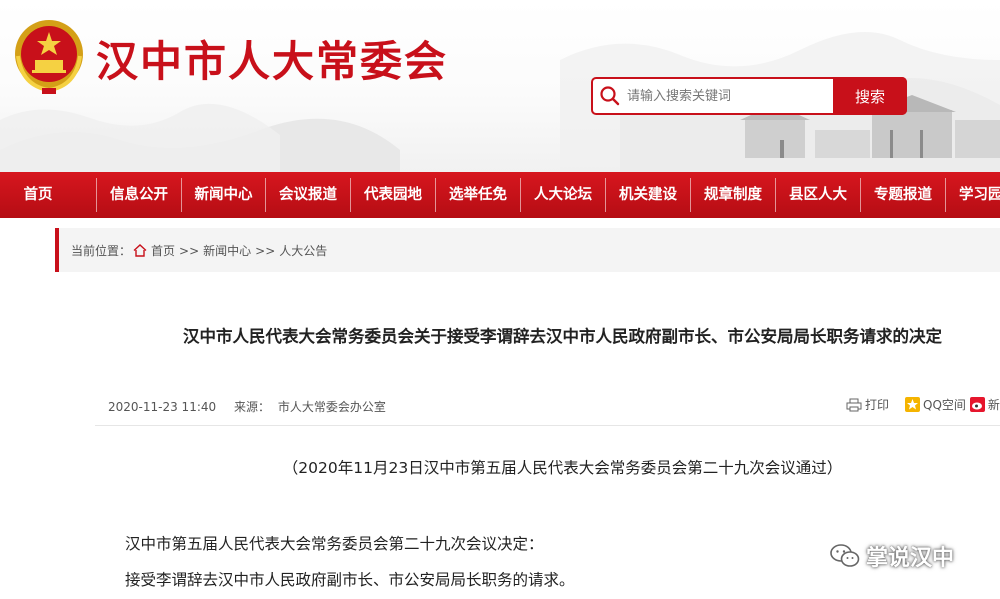 This screenshot has height=599, width=1000. I want to click on nav-item-office-building: 机关建设, so click(648, 195).